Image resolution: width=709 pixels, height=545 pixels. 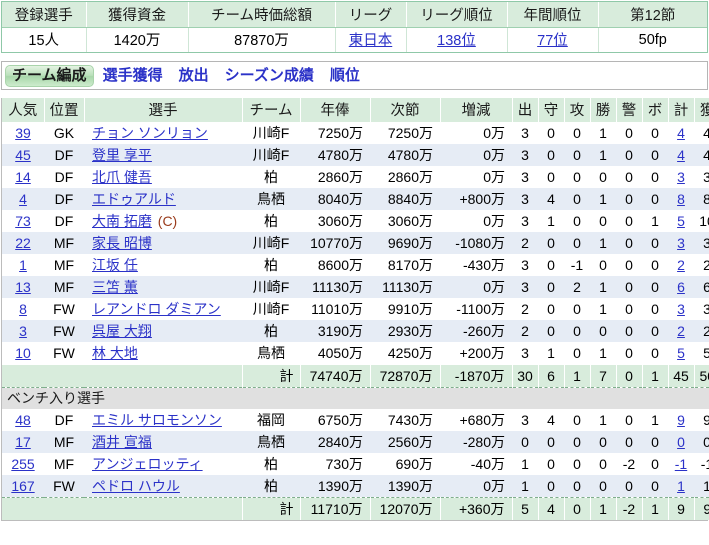 I want to click on player-total-points-link: 8, so click(x=681, y=199).